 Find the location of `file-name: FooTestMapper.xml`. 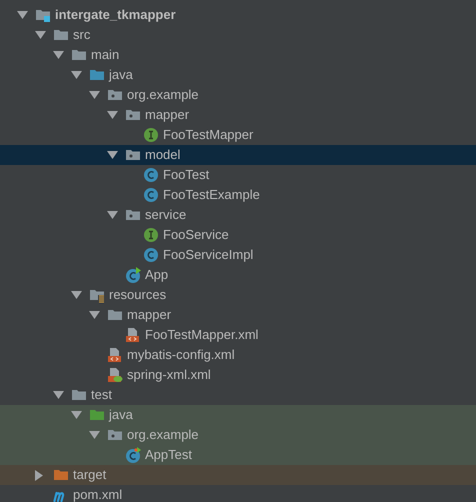

file-name: FooTestMapper.xml is located at coordinates (201, 335).